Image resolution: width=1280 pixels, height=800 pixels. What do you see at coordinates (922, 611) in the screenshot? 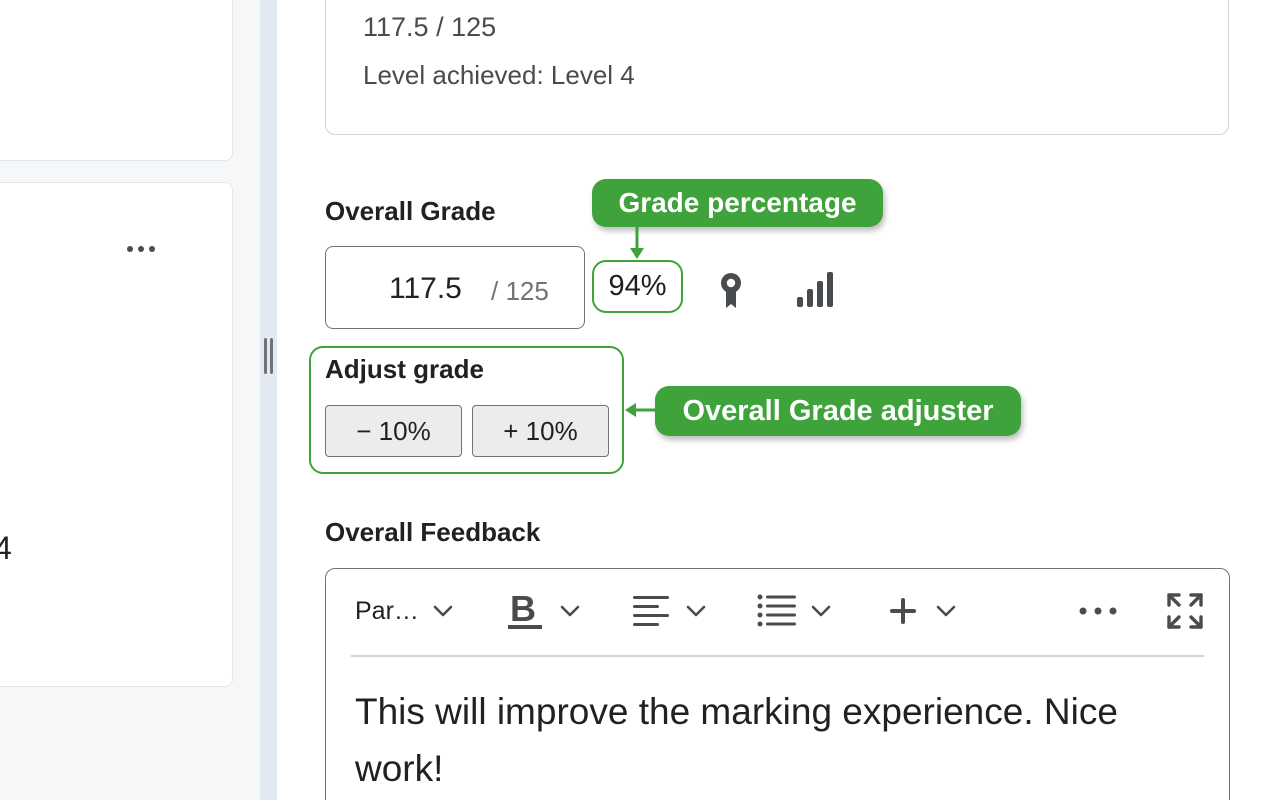
I see `insert-button` at bounding box center [922, 611].